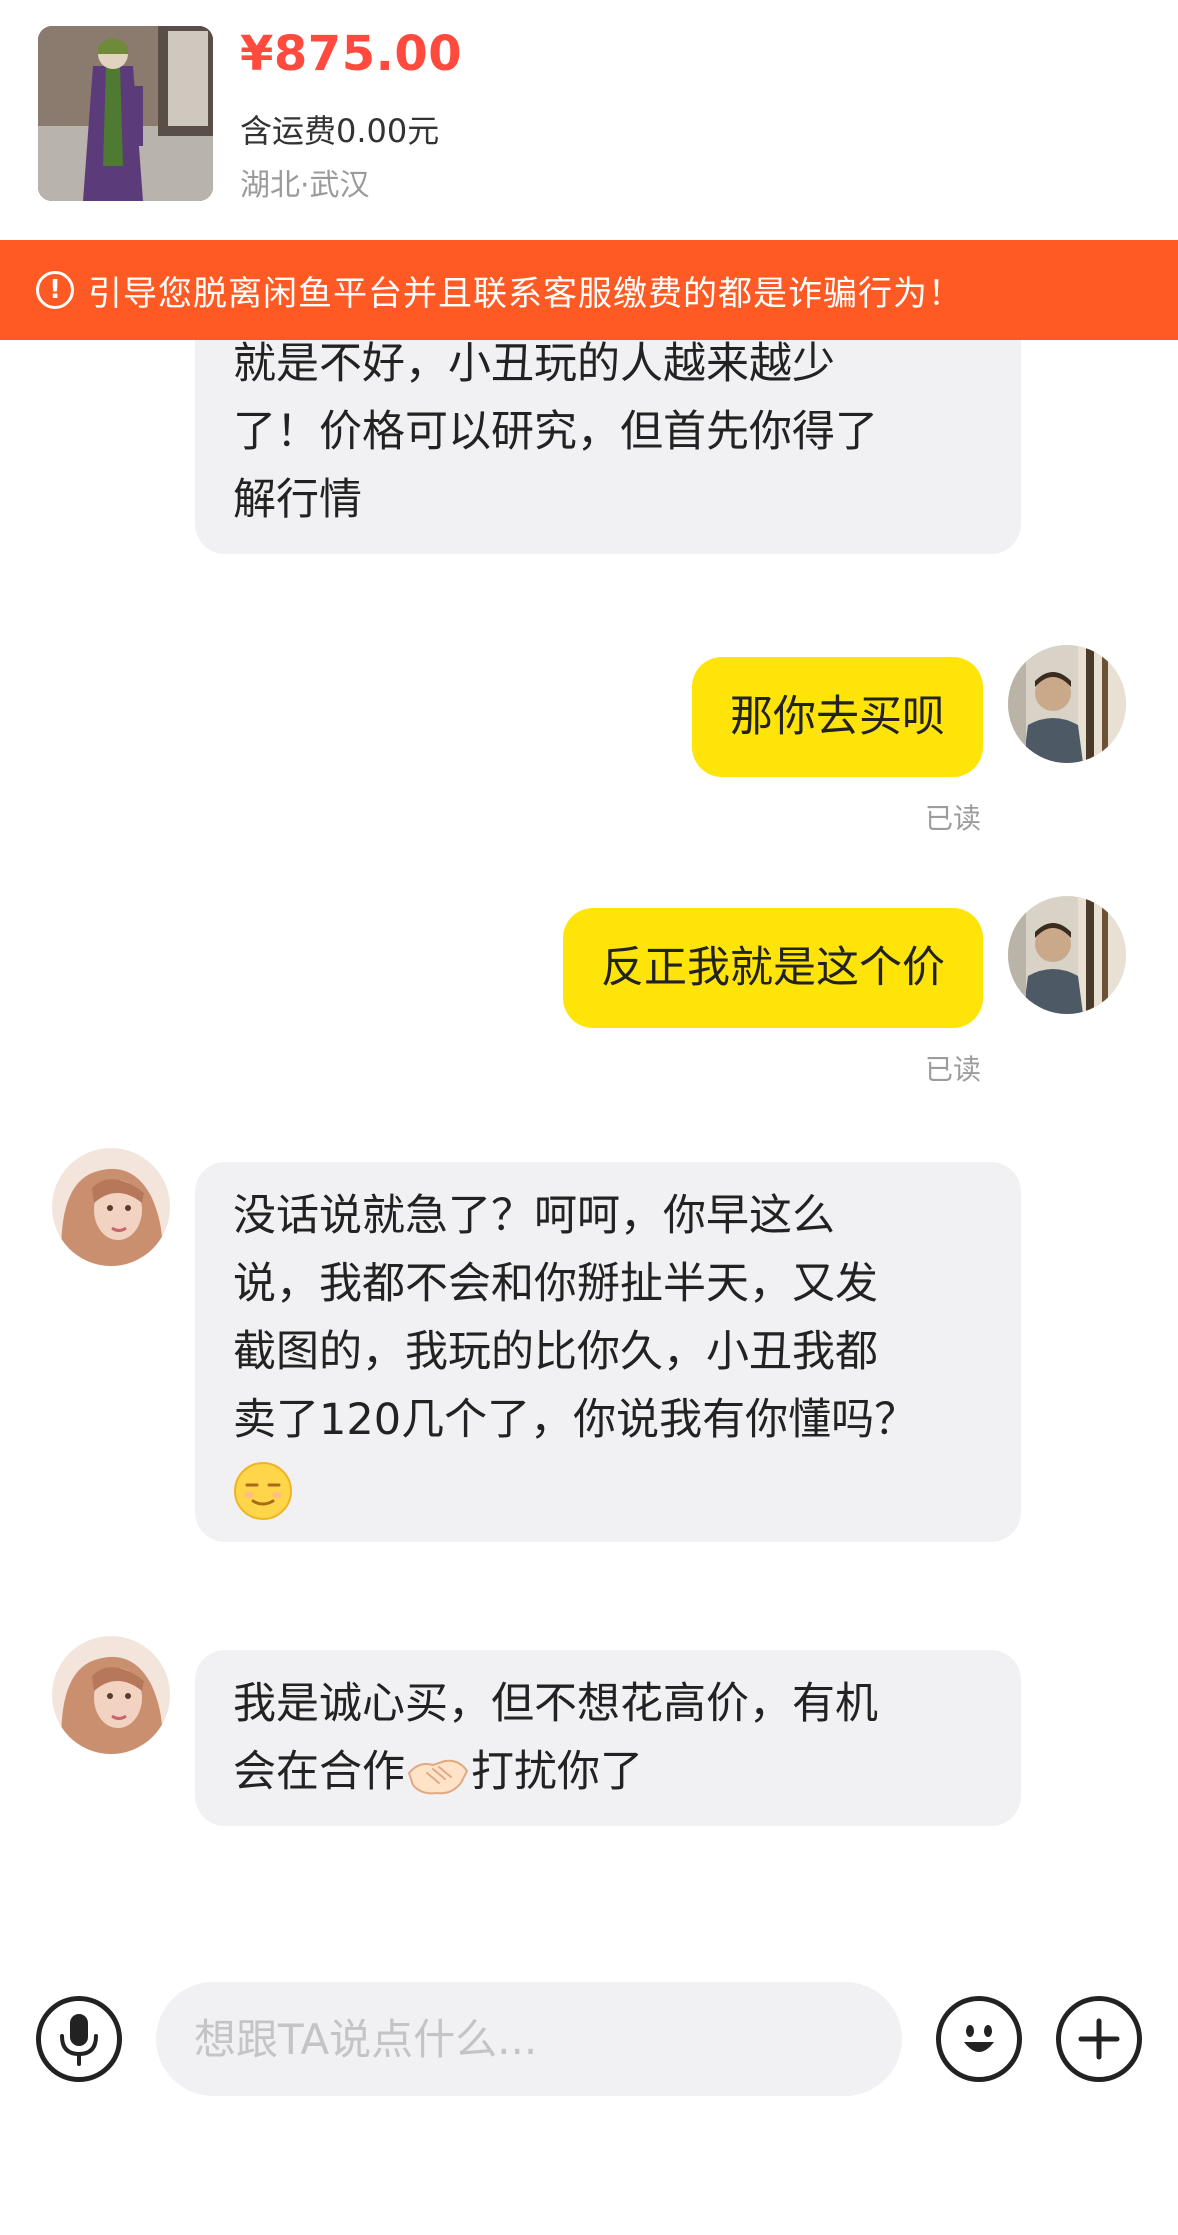  What do you see at coordinates (589, 120) in the screenshot?
I see `product-header: ¥875.00 含运费0.00元 湖北·武汉` at bounding box center [589, 120].